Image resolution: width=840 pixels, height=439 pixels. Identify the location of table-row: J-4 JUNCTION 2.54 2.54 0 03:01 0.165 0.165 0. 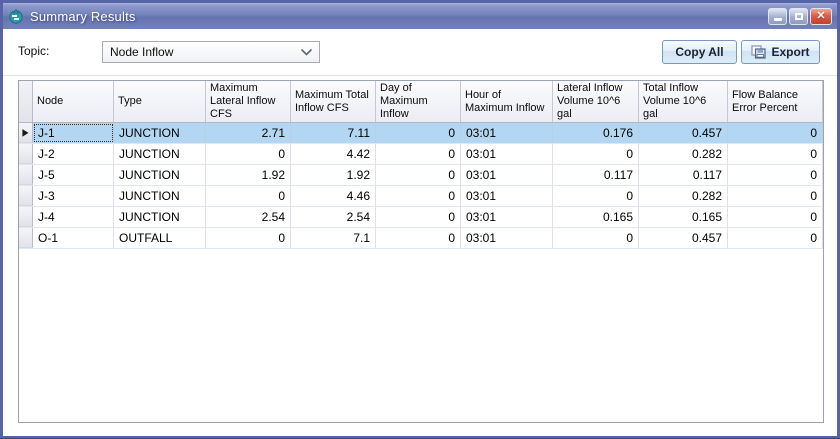
(421, 217).